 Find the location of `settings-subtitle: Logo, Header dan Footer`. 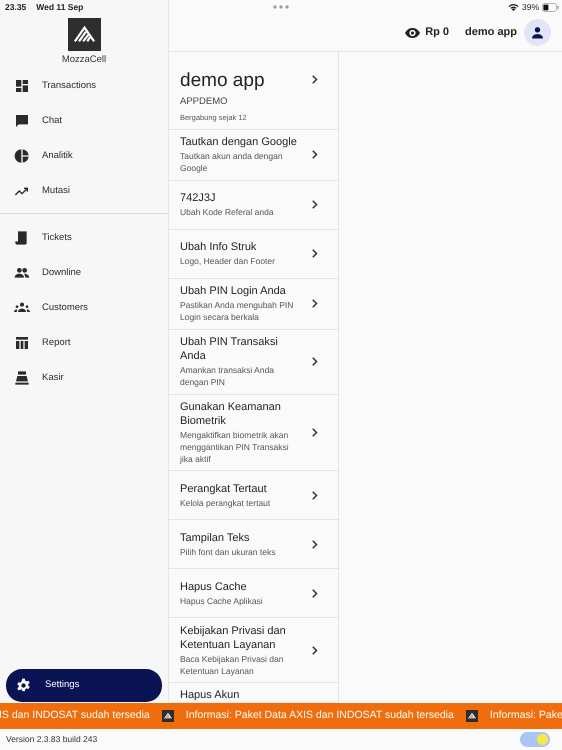

settings-subtitle: Logo, Header dan Footer is located at coordinates (228, 261).